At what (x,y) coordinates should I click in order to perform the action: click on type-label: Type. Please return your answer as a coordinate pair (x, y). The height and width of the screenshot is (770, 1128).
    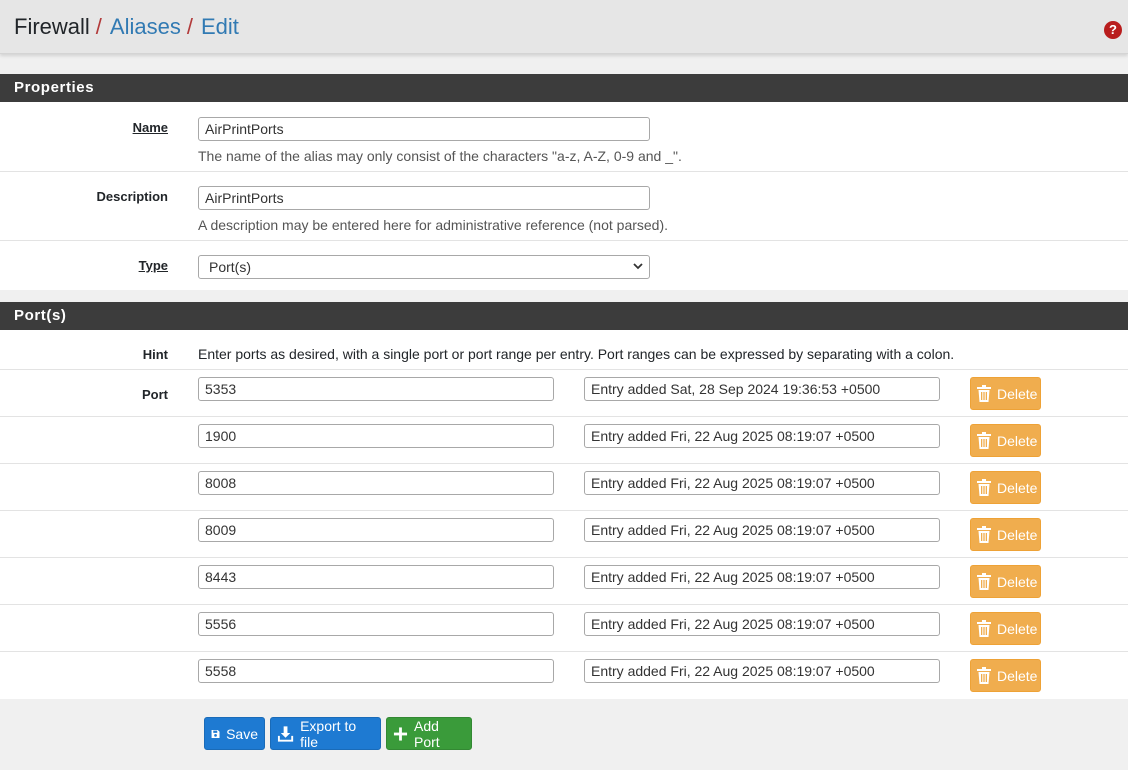
    Looking at the image, I should click on (153, 265).